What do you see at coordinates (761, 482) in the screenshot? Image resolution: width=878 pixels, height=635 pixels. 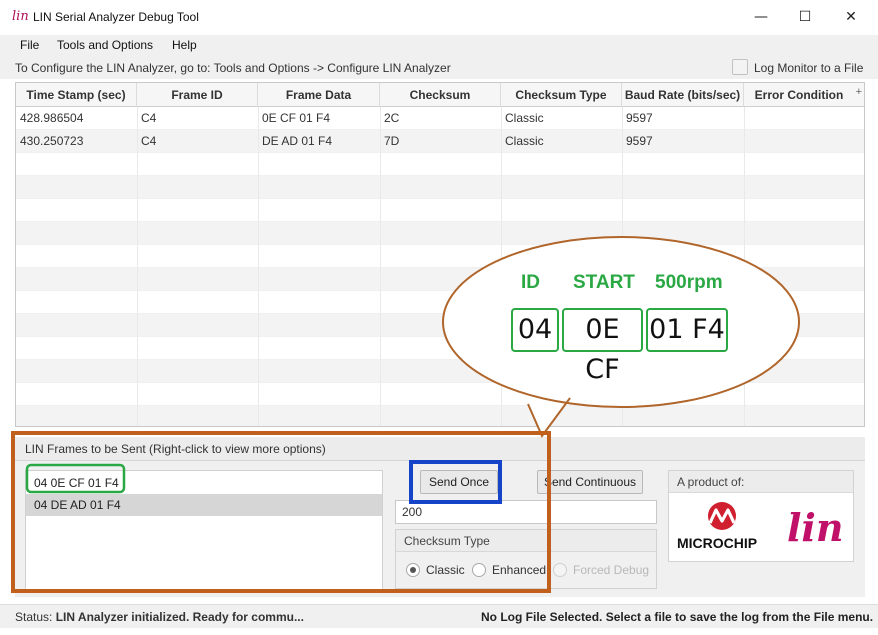 I see `product-of-title: A product of:` at bounding box center [761, 482].